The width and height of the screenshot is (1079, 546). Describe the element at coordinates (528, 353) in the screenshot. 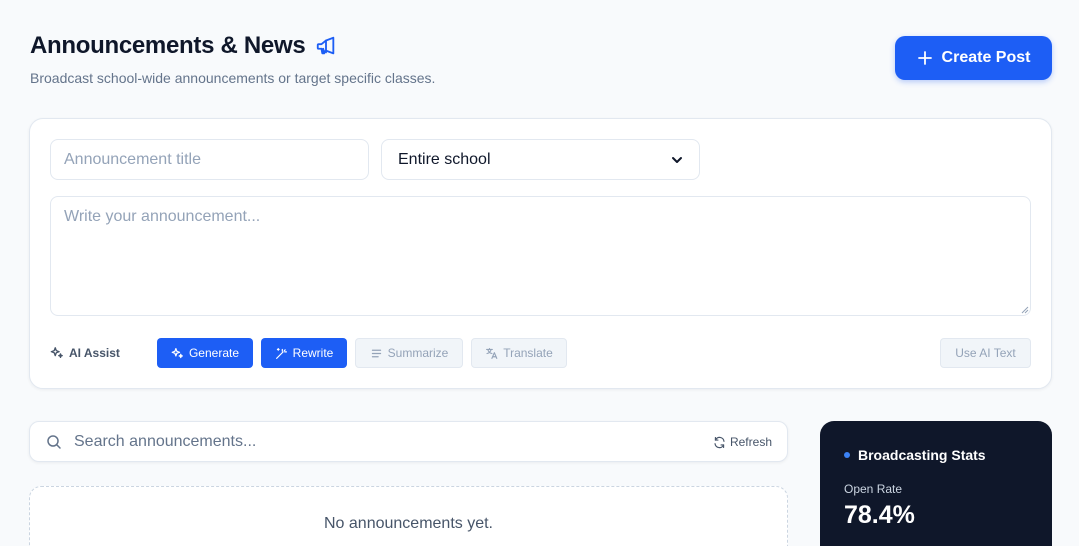

I see `translate-label: Translate` at that location.